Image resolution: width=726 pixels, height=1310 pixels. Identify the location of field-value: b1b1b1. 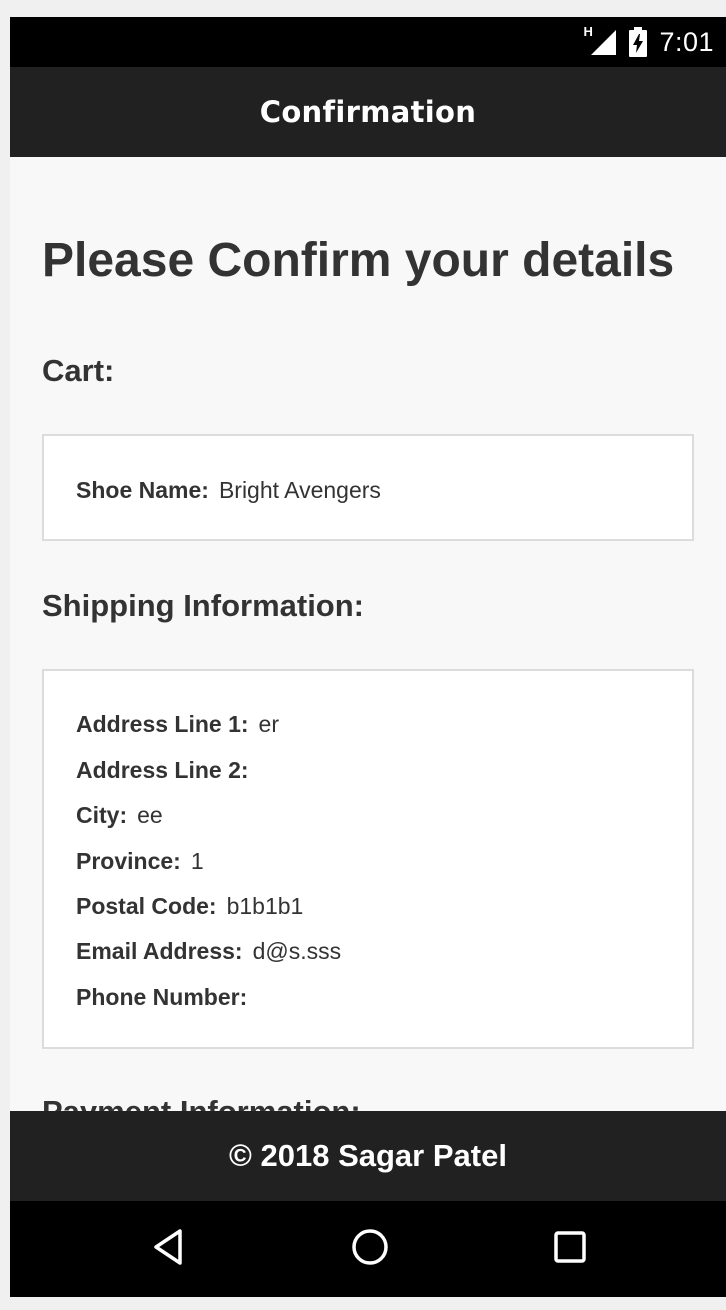
(265, 906).